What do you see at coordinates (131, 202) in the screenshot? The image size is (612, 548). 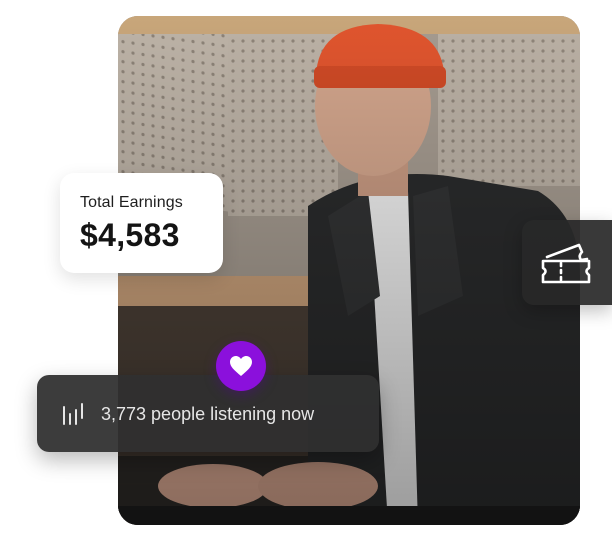 I see `earnings-label: Total Earnings` at bounding box center [131, 202].